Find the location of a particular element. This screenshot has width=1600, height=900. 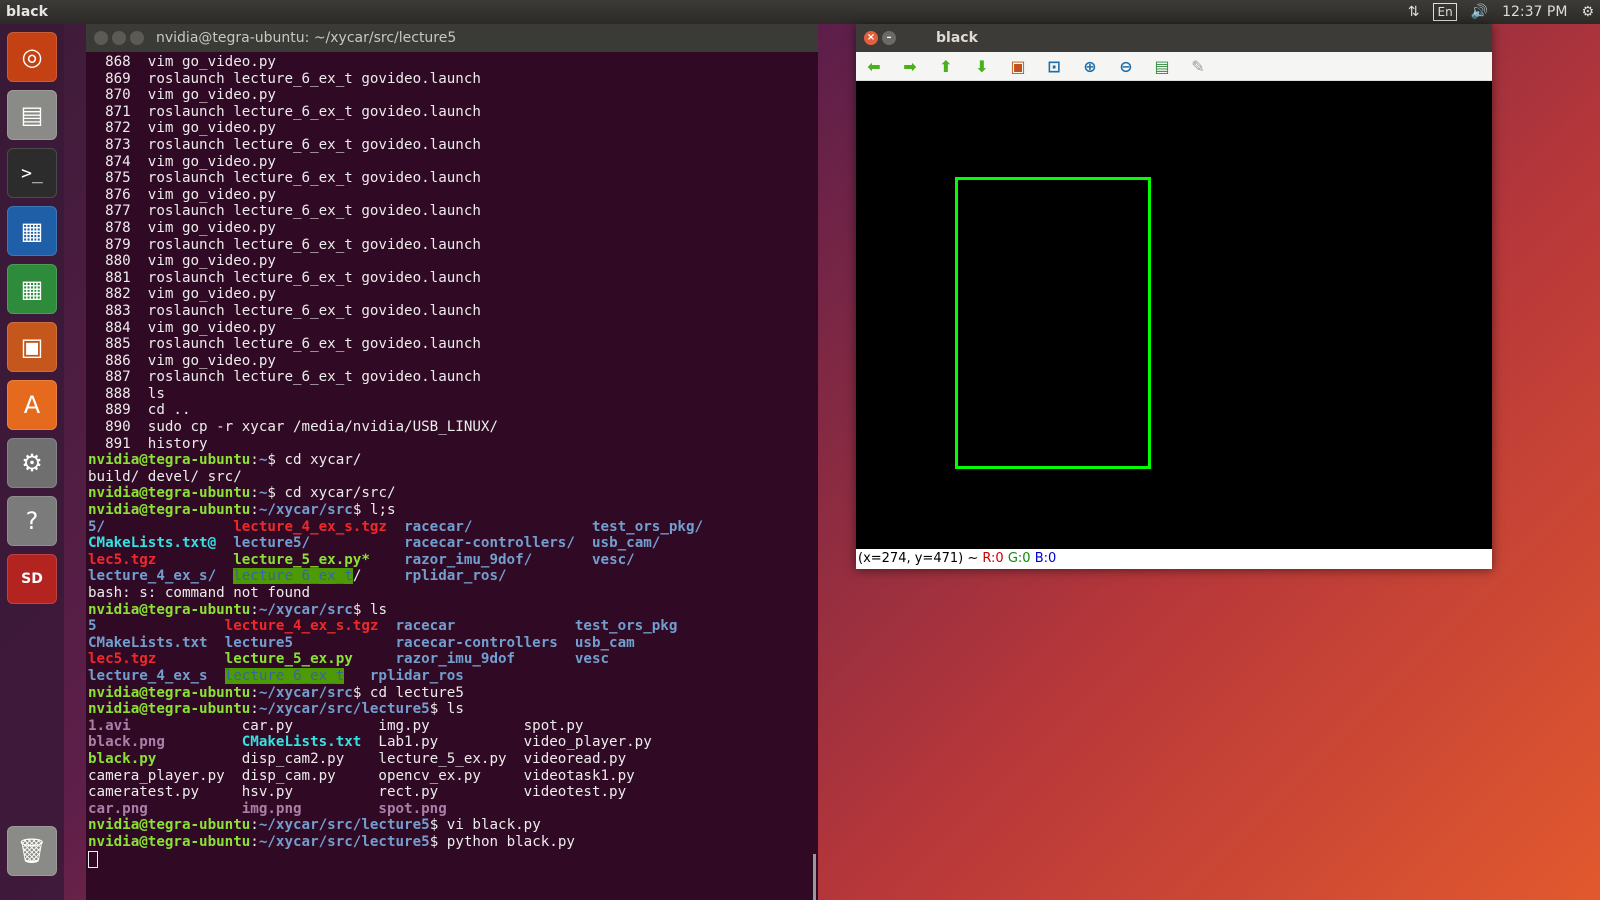

spreadsheet-icon: ▦ is located at coordinates (32, 289).